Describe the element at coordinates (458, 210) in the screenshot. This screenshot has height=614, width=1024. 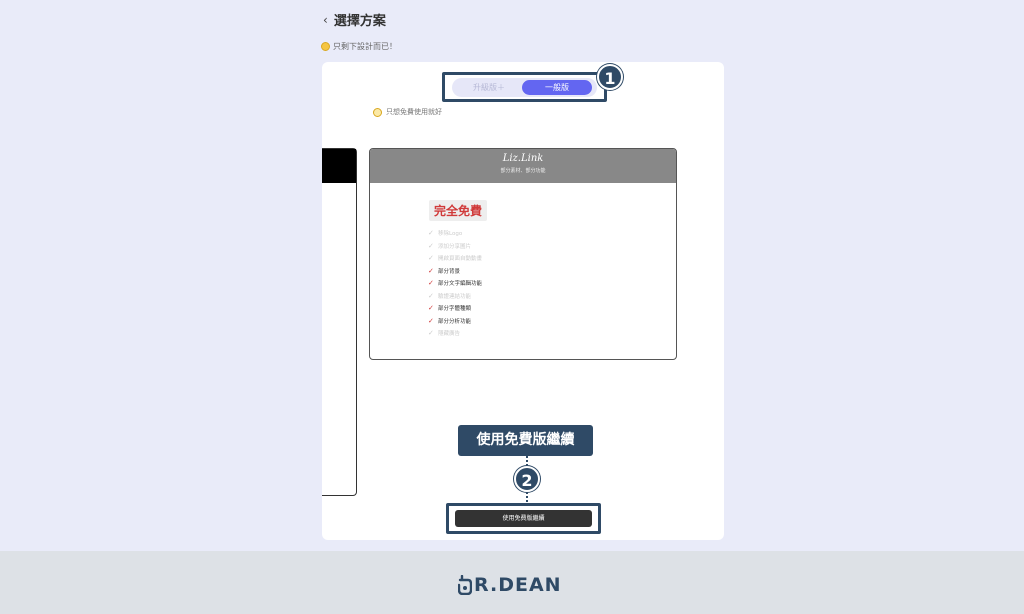
I see `price-tag: 完全免費` at that location.